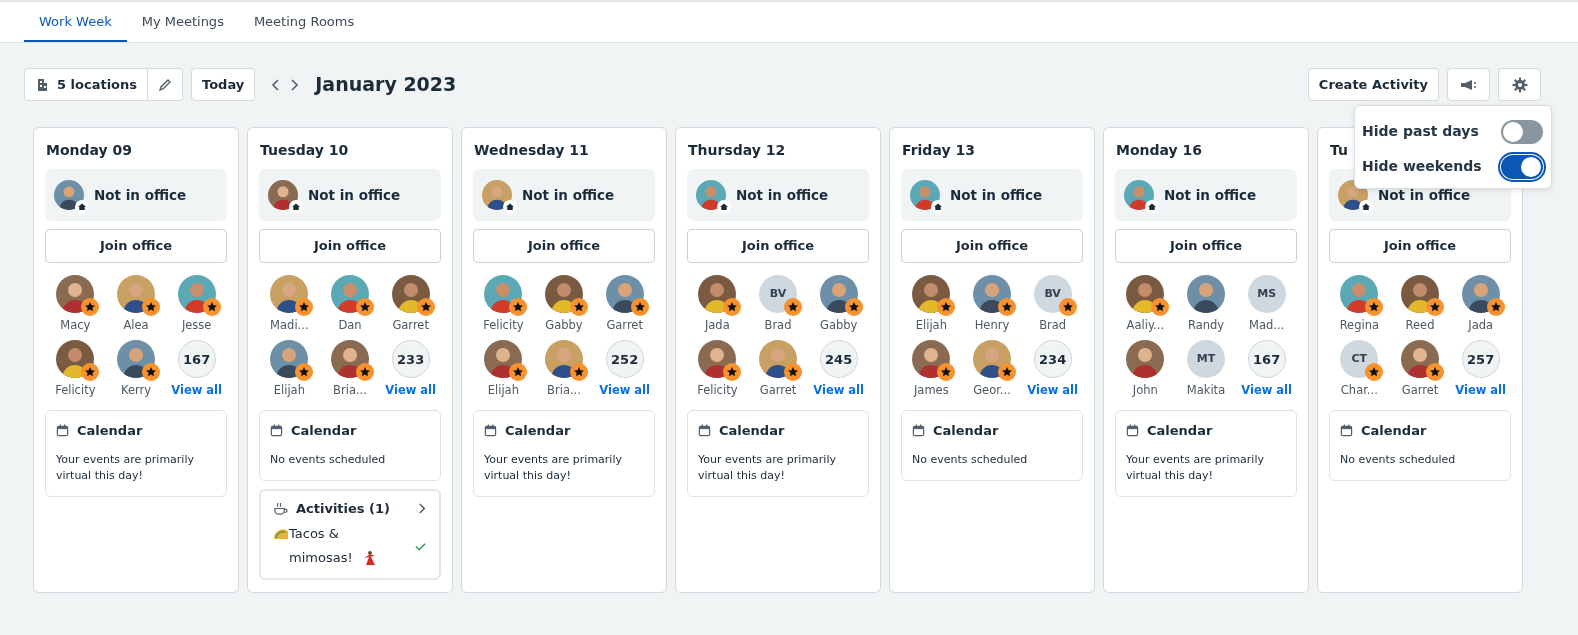  I want to click on person-name: Randy, so click(1206, 325).